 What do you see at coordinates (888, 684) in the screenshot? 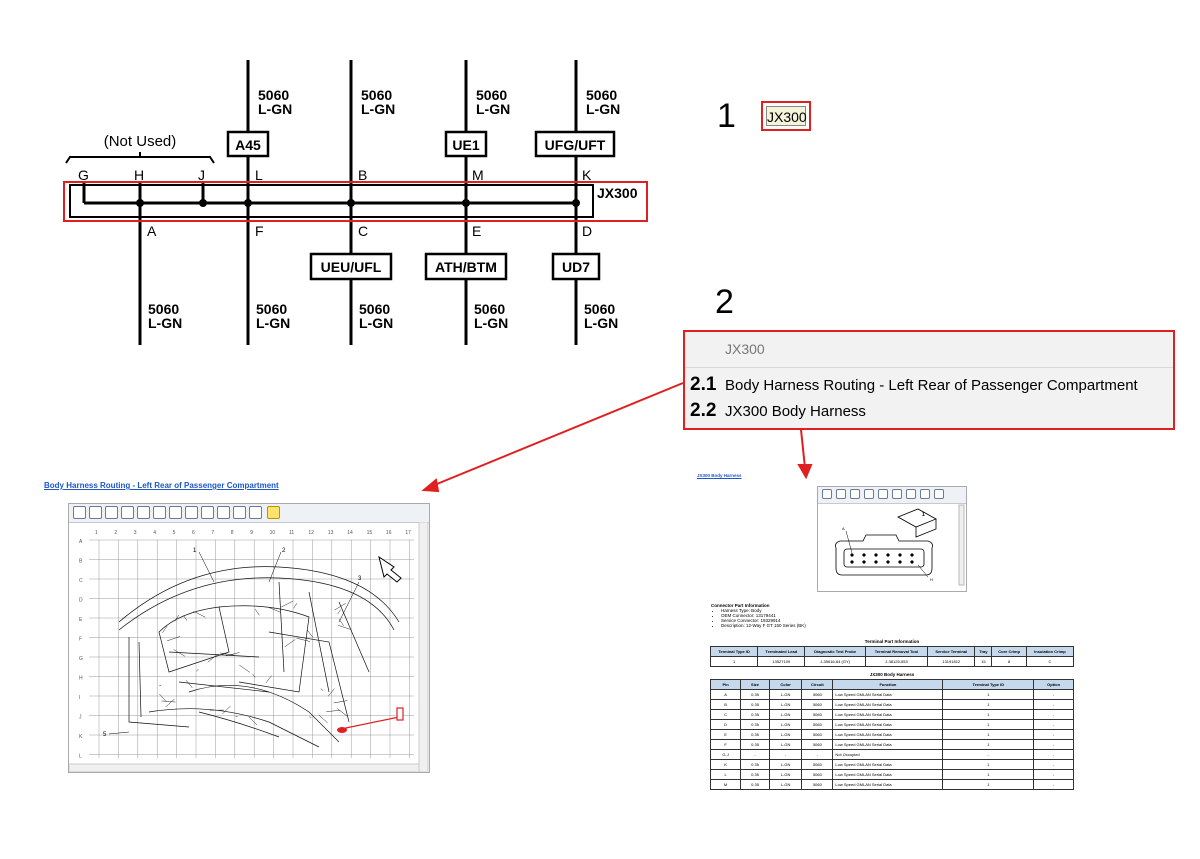
I see `column-header: Function` at bounding box center [888, 684].